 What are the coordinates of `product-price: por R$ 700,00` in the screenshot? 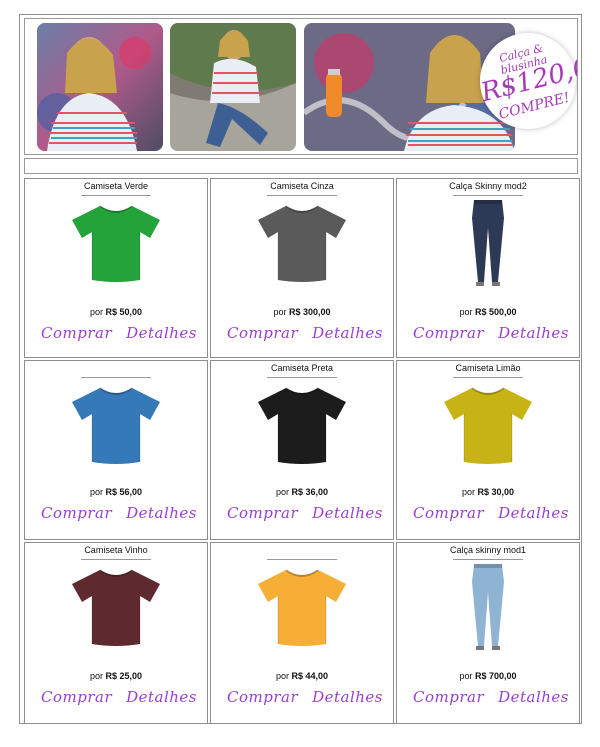 It's located at (488, 676).